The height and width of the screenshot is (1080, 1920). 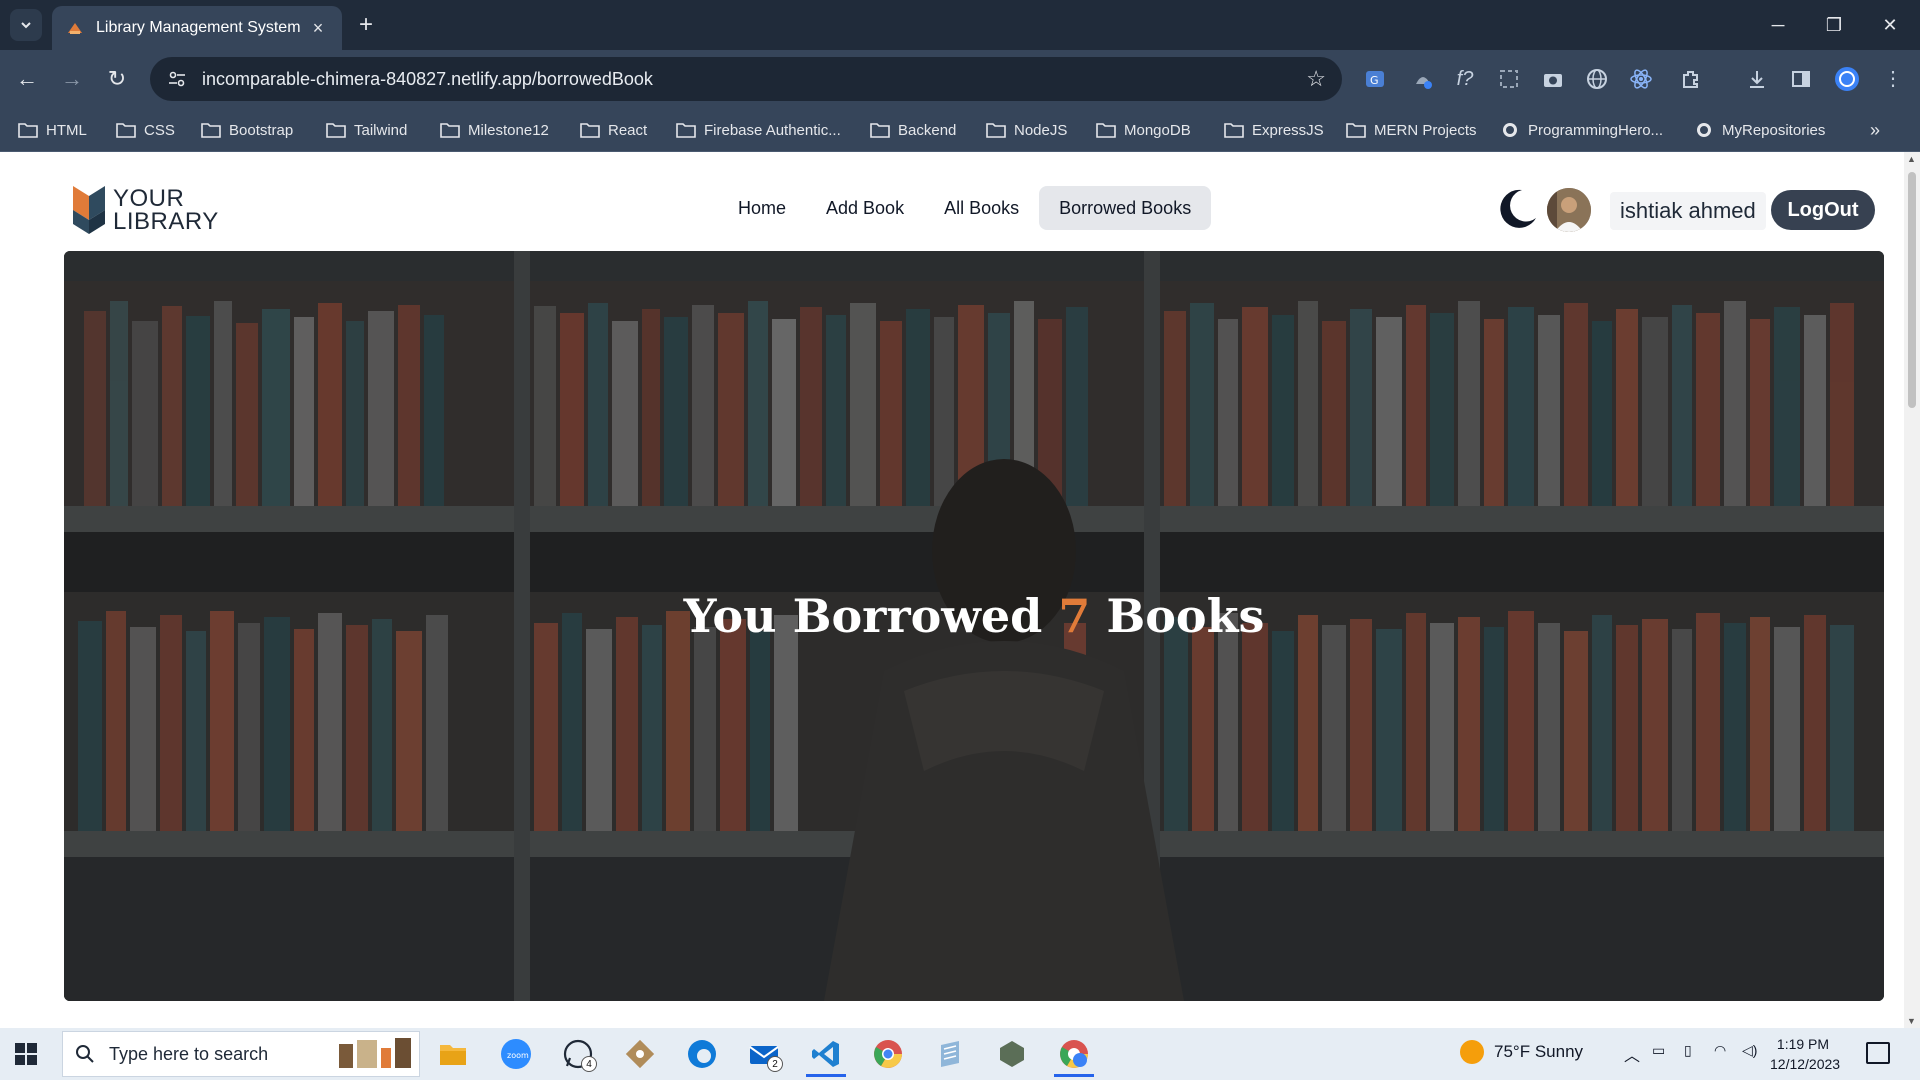 What do you see at coordinates (1553, 79) in the screenshot?
I see `camera-extension-icon` at bounding box center [1553, 79].